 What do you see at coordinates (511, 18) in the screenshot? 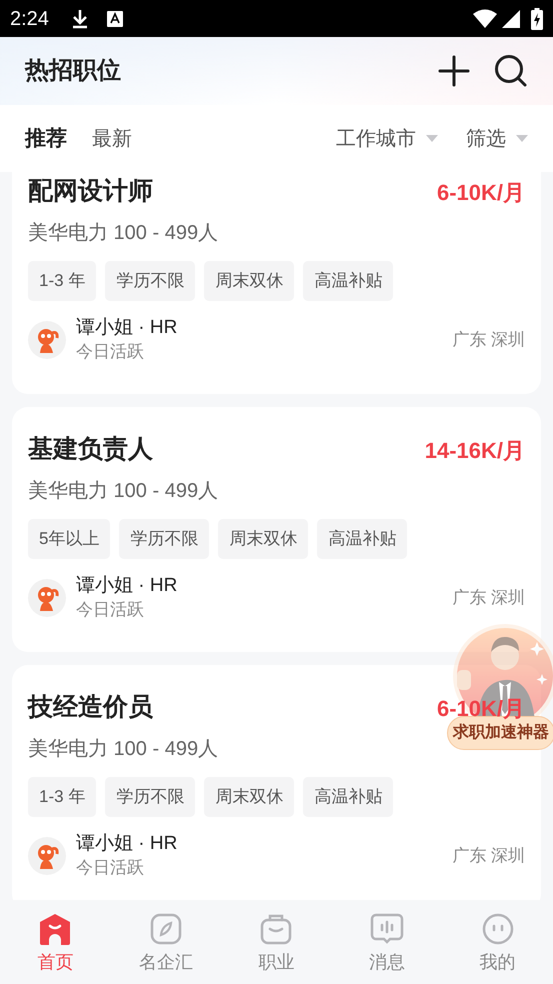
I see `signal-icon` at bounding box center [511, 18].